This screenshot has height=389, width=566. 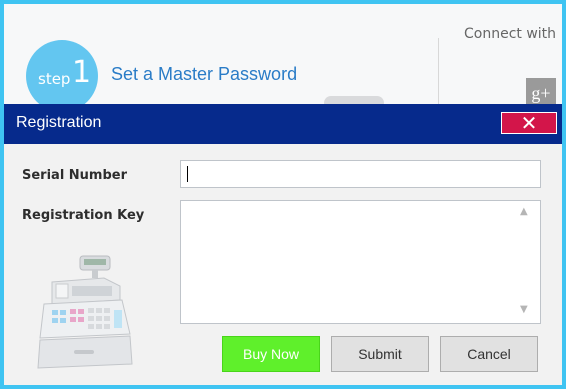 I want to click on registration-key-label: Registration Key, so click(x=83, y=215).